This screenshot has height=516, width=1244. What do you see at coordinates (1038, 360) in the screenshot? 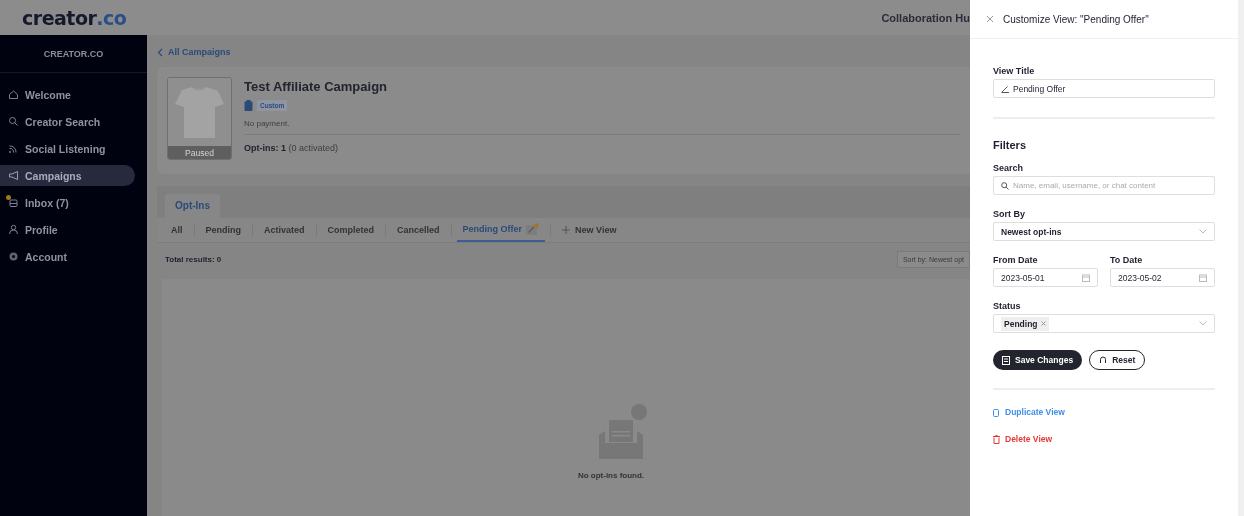
I see `save-button: Save Changes` at bounding box center [1038, 360].